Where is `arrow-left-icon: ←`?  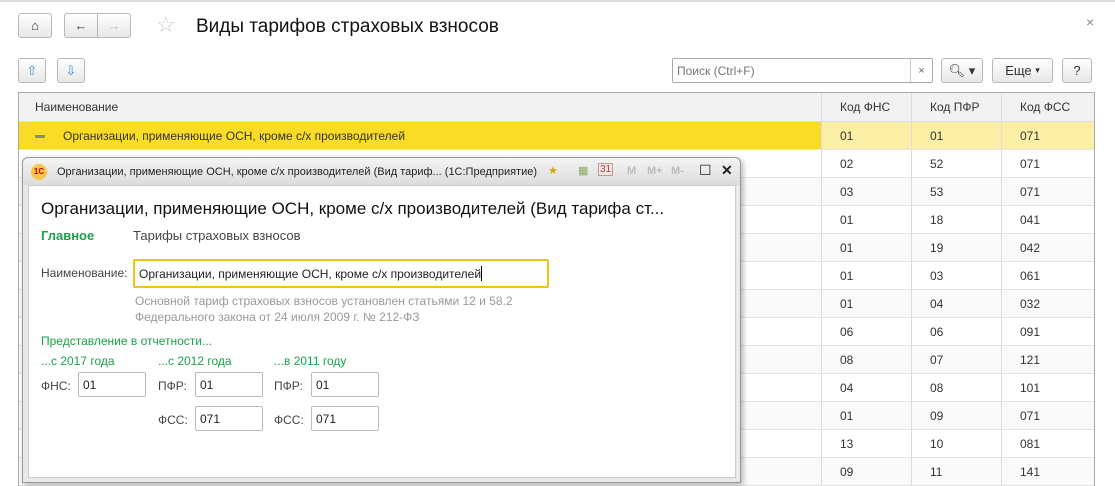
arrow-left-icon: ← is located at coordinates (81, 25).